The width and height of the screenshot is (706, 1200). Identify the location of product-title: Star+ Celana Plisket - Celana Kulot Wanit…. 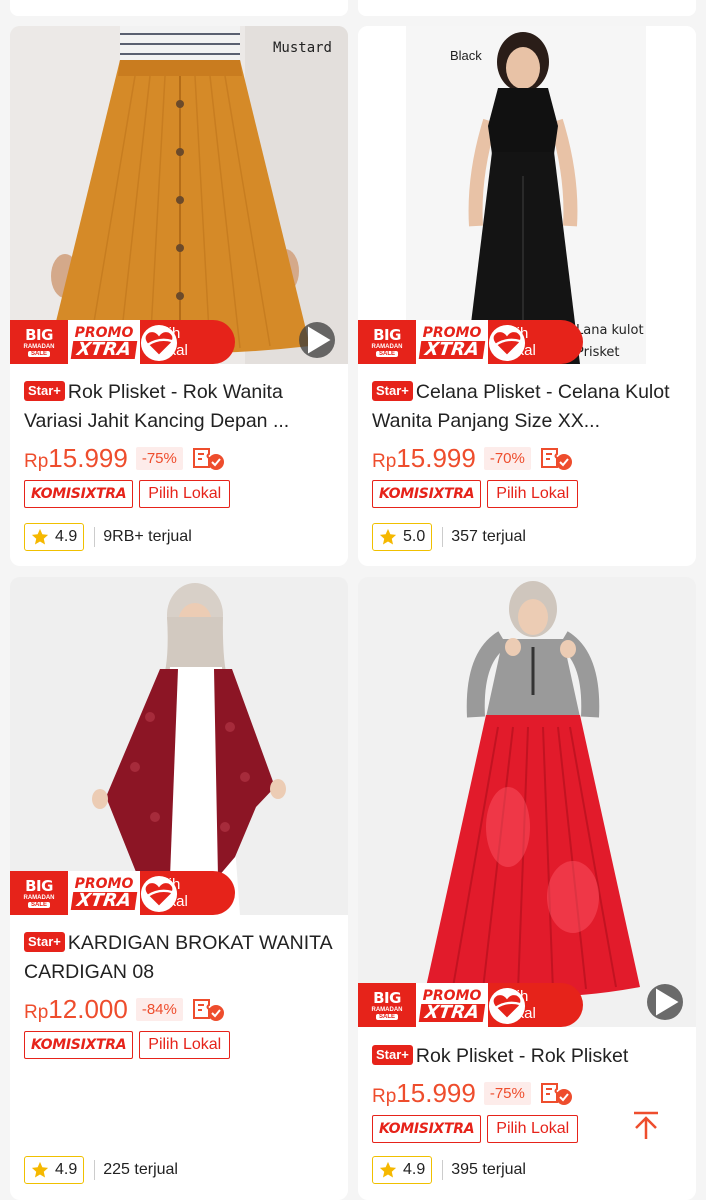
(527, 407).